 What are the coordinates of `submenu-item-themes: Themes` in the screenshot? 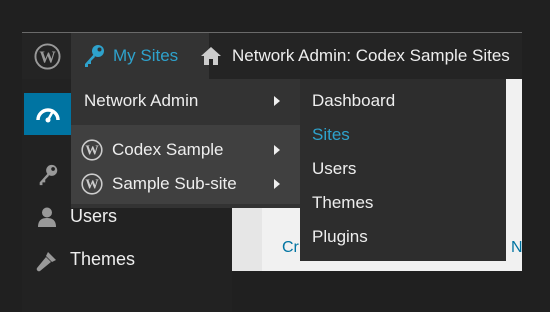 It's located at (342, 203).